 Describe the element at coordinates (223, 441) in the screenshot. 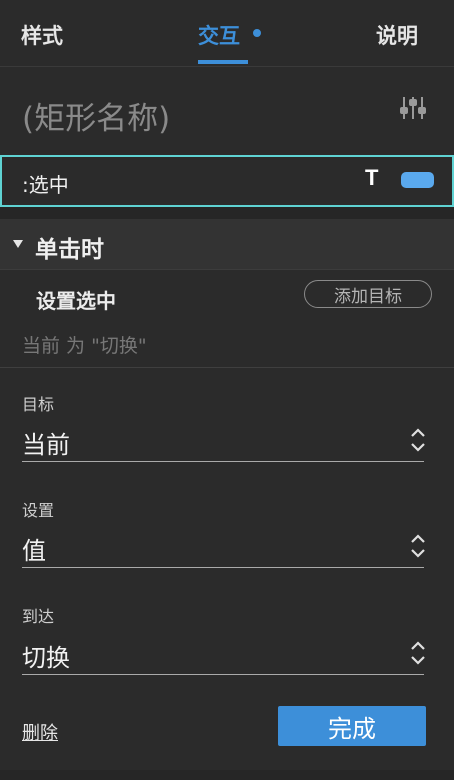

I see `target-select: 当前` at that location.